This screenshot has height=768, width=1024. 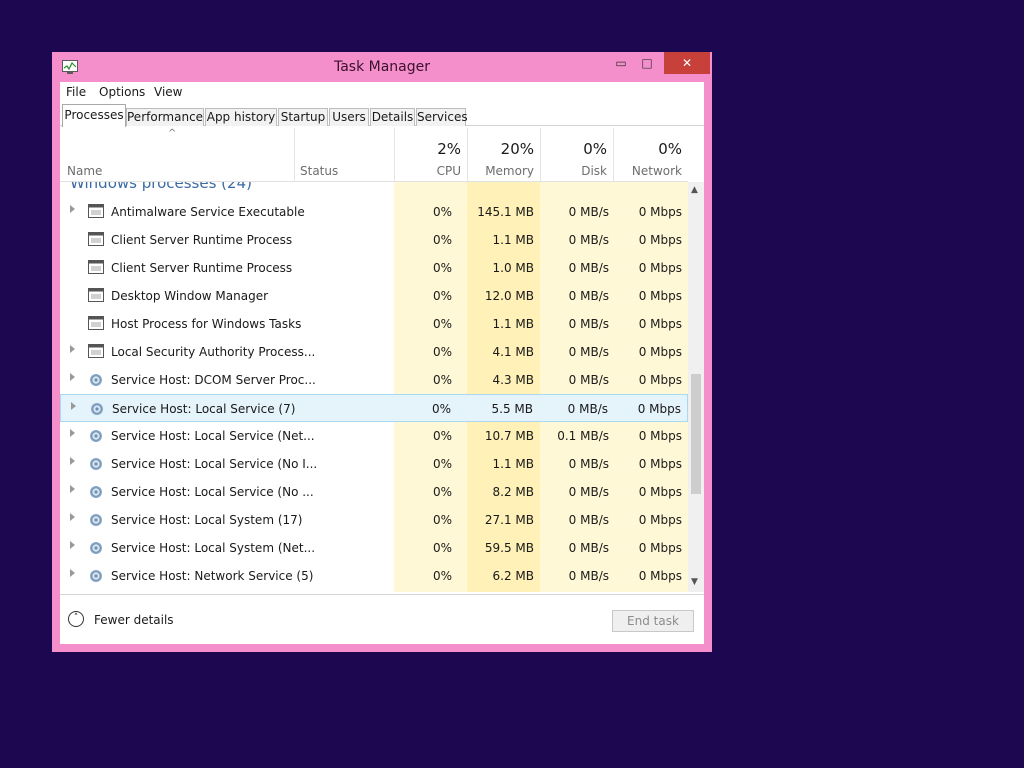 What do you see at coordinates (349, 117) in the screenshot?
I see `tab-users: Users` at bounding box center [349, 117].